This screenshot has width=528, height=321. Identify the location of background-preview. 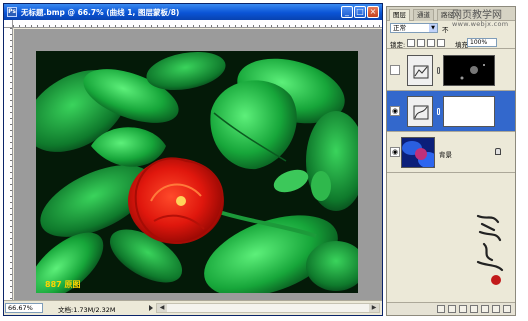
(418, 152).